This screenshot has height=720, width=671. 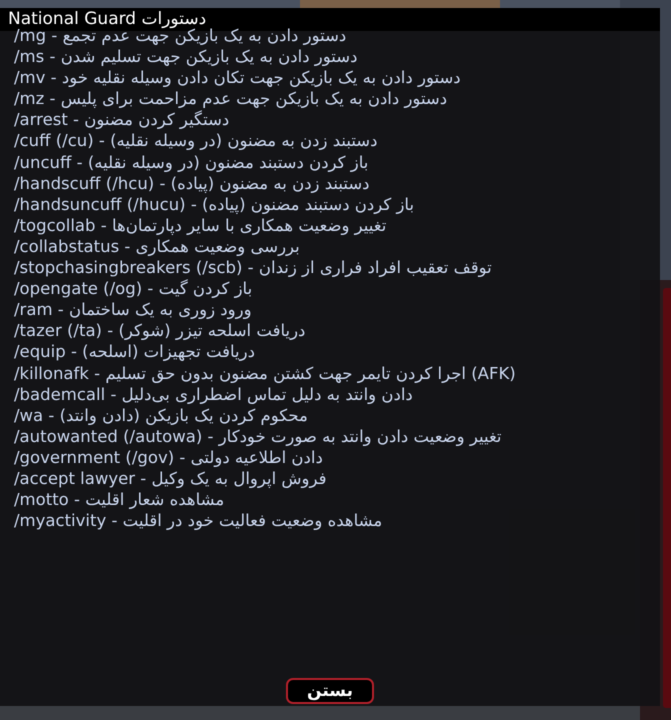 What do you see at coordinates (330, 691) in the screenshot?
I see `close-button: بستن` at bounding box center [330, 691].